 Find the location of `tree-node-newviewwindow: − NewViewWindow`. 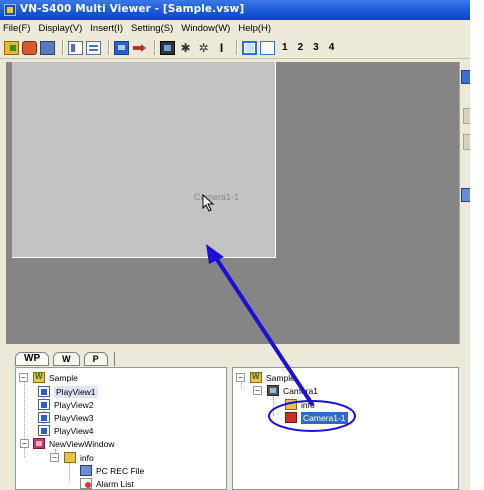

tree-node-newviewwindow: − NewViewWindow is located at coordinates (106, 444).